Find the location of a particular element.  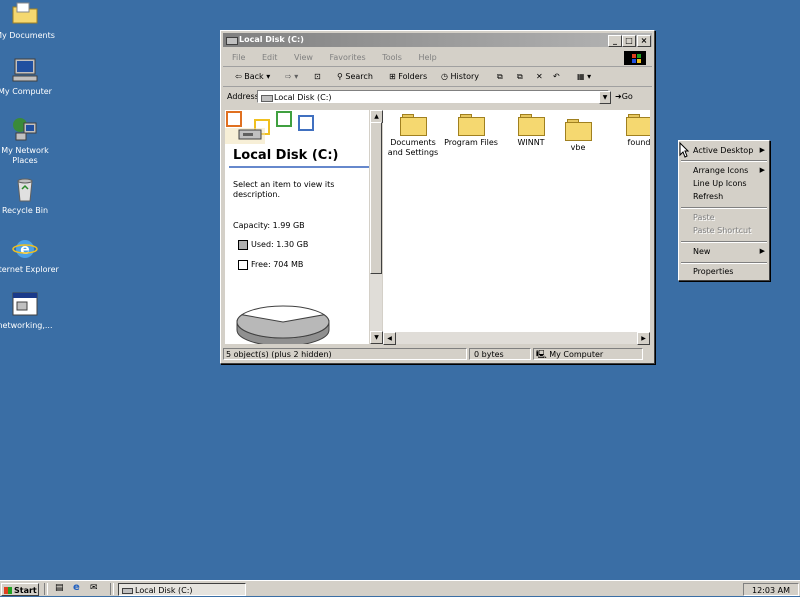

menu-edit: Edit is located at coordinates (270, 57).